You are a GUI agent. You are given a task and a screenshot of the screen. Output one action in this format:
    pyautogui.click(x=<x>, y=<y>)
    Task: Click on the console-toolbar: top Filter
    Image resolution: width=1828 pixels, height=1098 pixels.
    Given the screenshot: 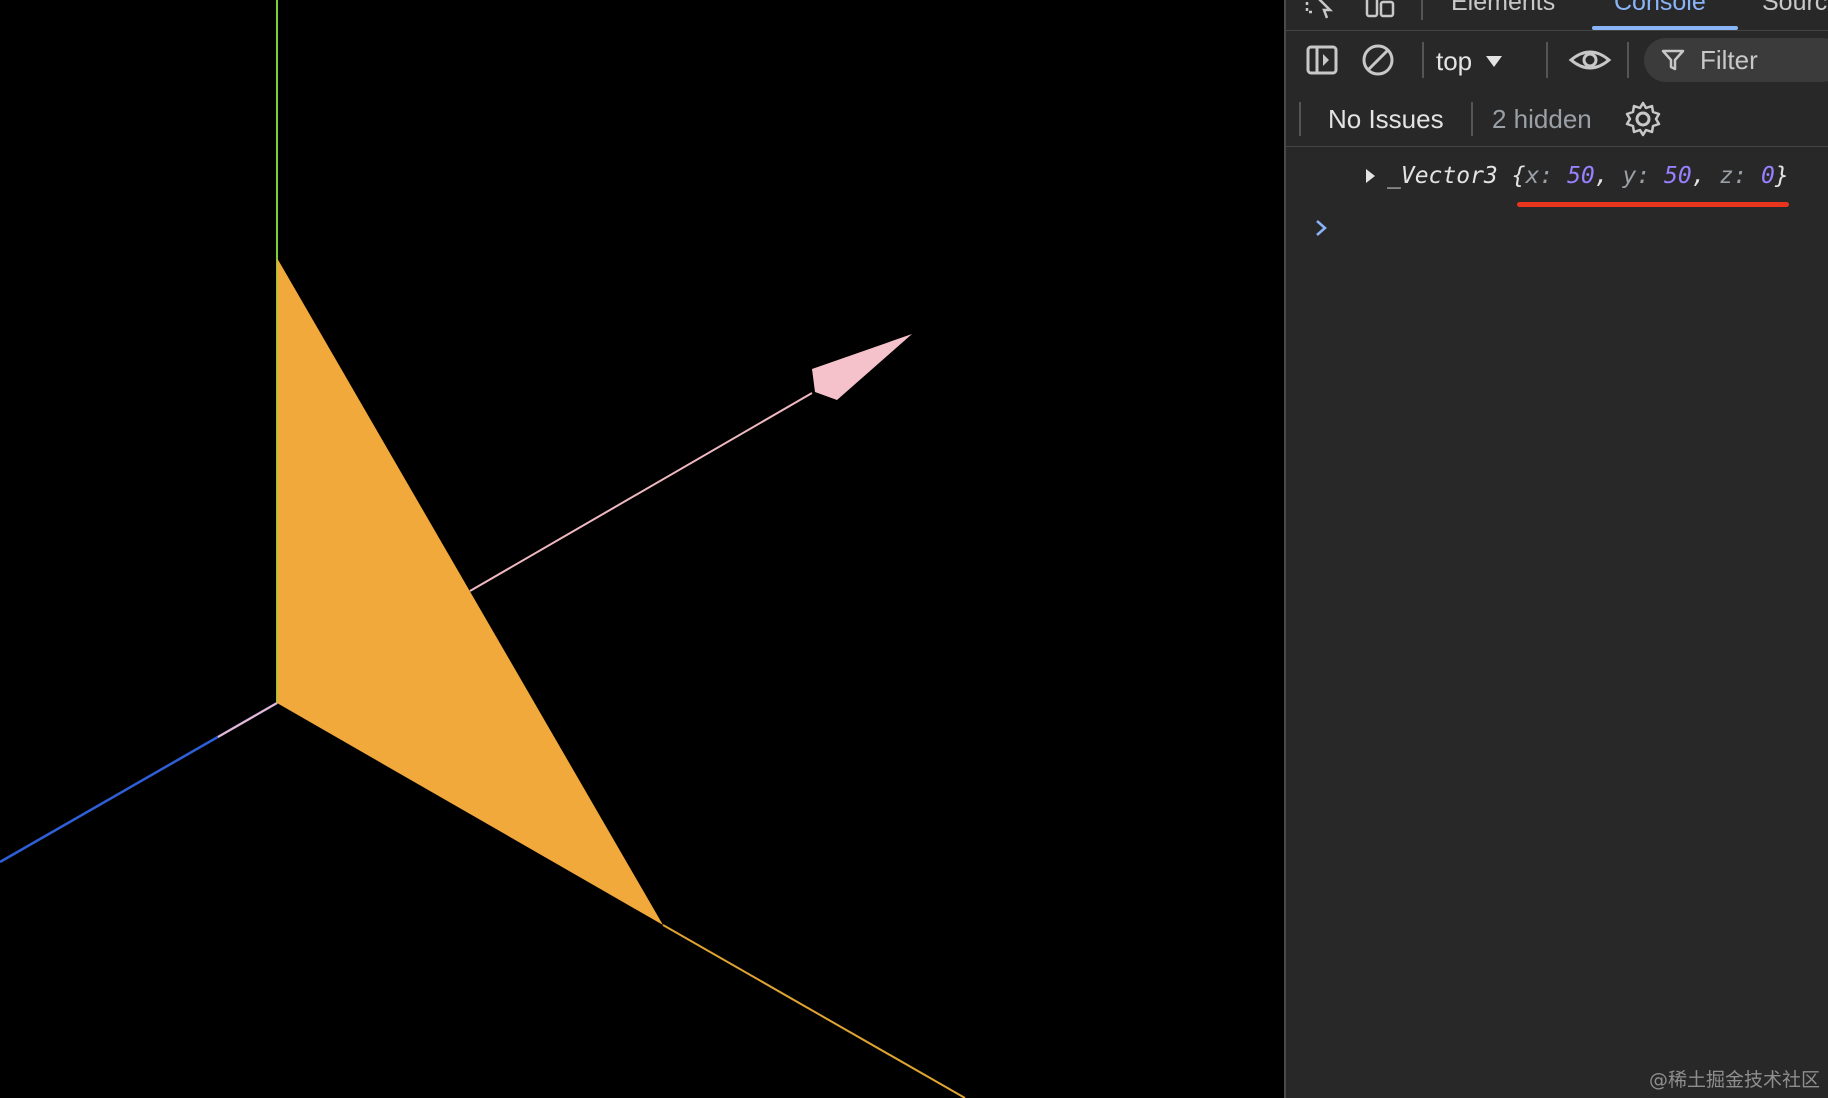 What is the action you would take?
    pyautogui.click(x=1557, y=61)
    